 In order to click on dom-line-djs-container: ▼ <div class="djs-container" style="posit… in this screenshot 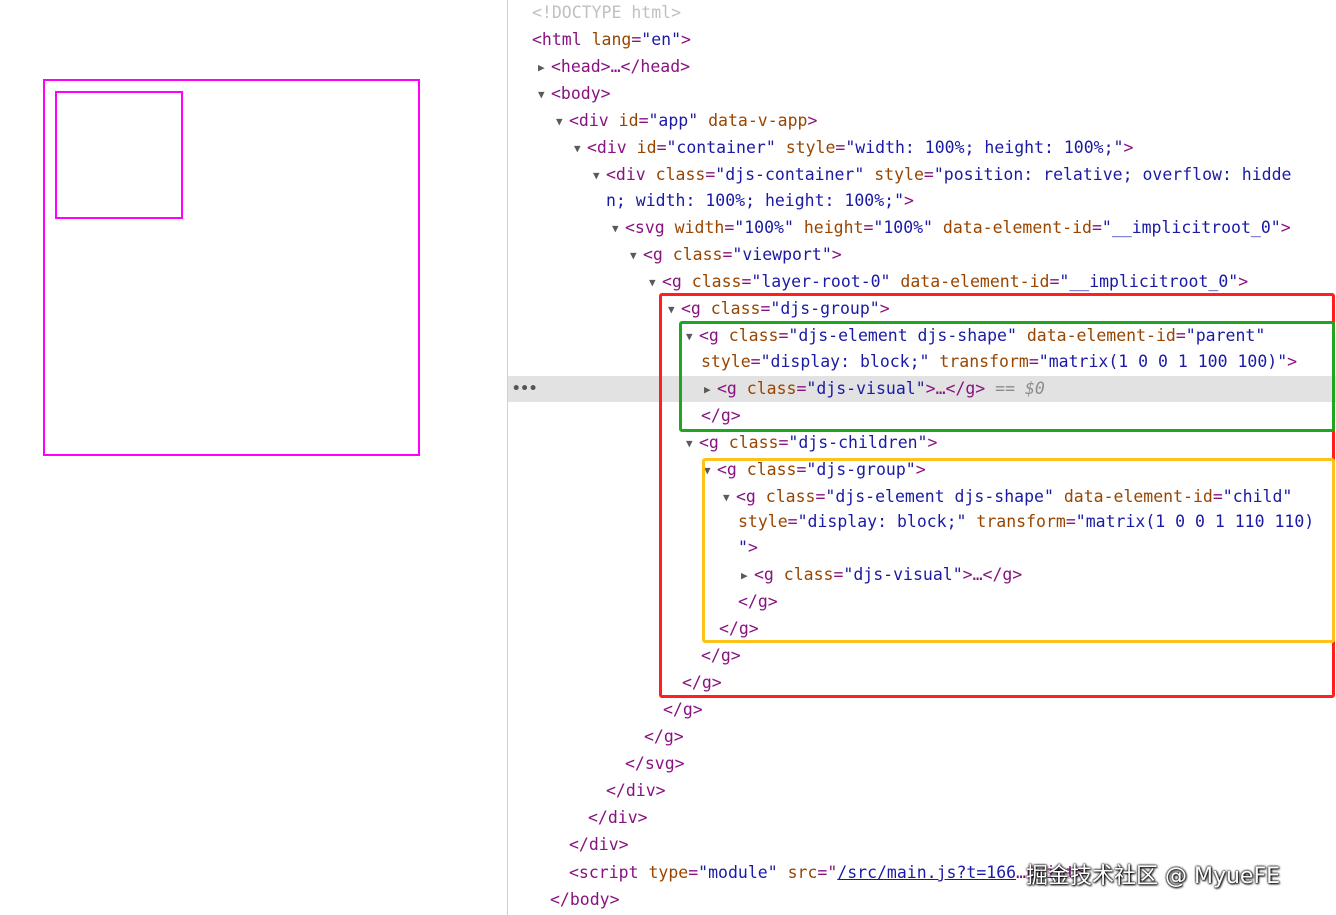, I will do `click(922, 175)`.